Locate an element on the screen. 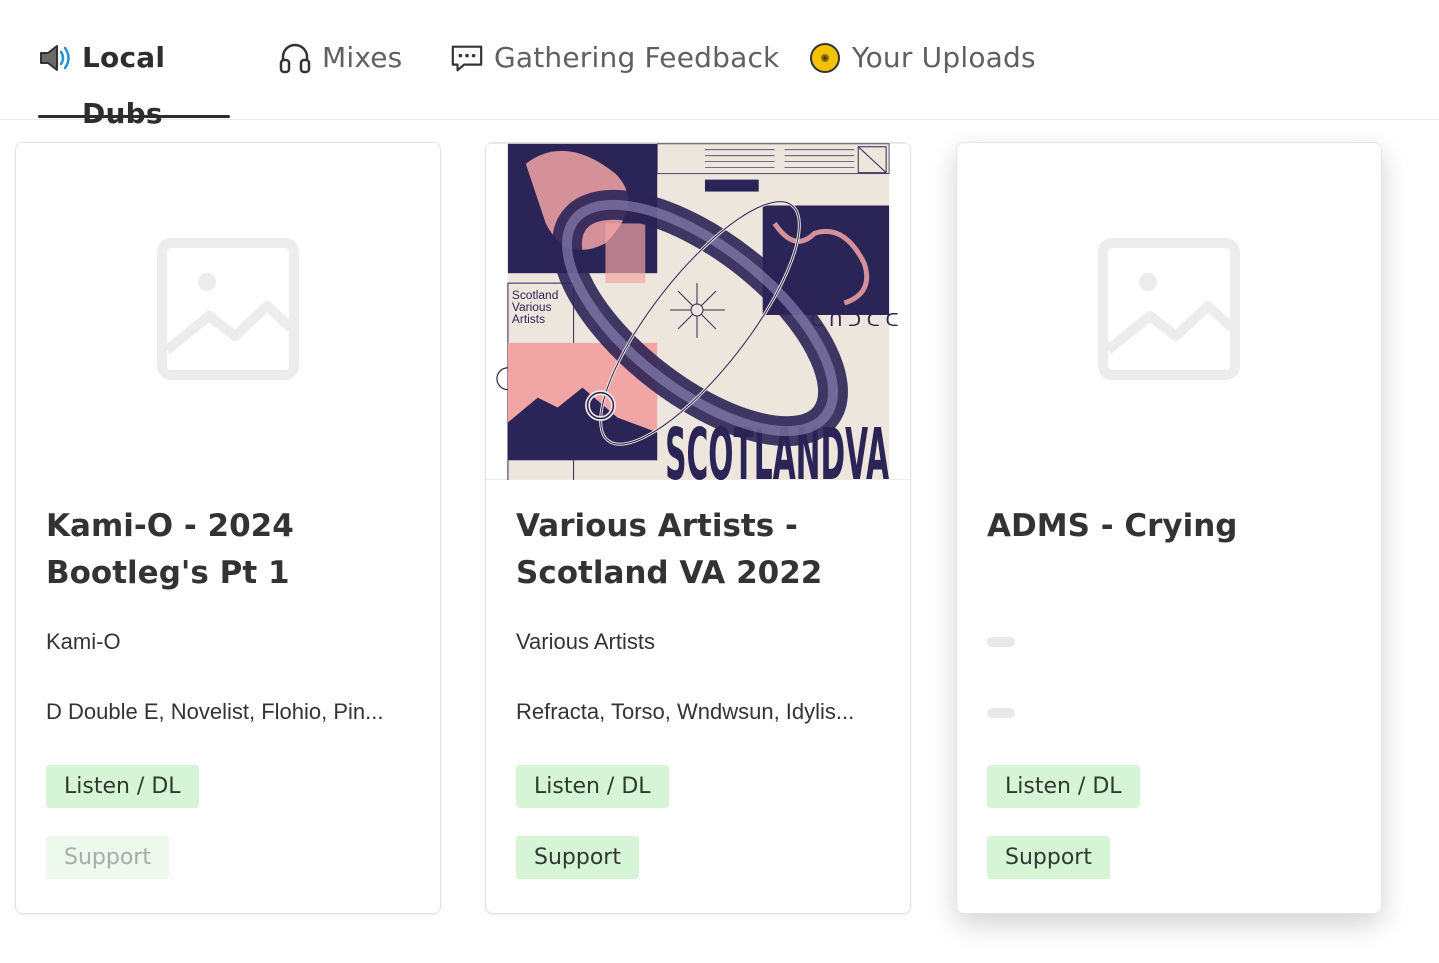 This screenshot has width=1439, height=963. tab-label: Your Uploads is located at coordinates (944, 57).